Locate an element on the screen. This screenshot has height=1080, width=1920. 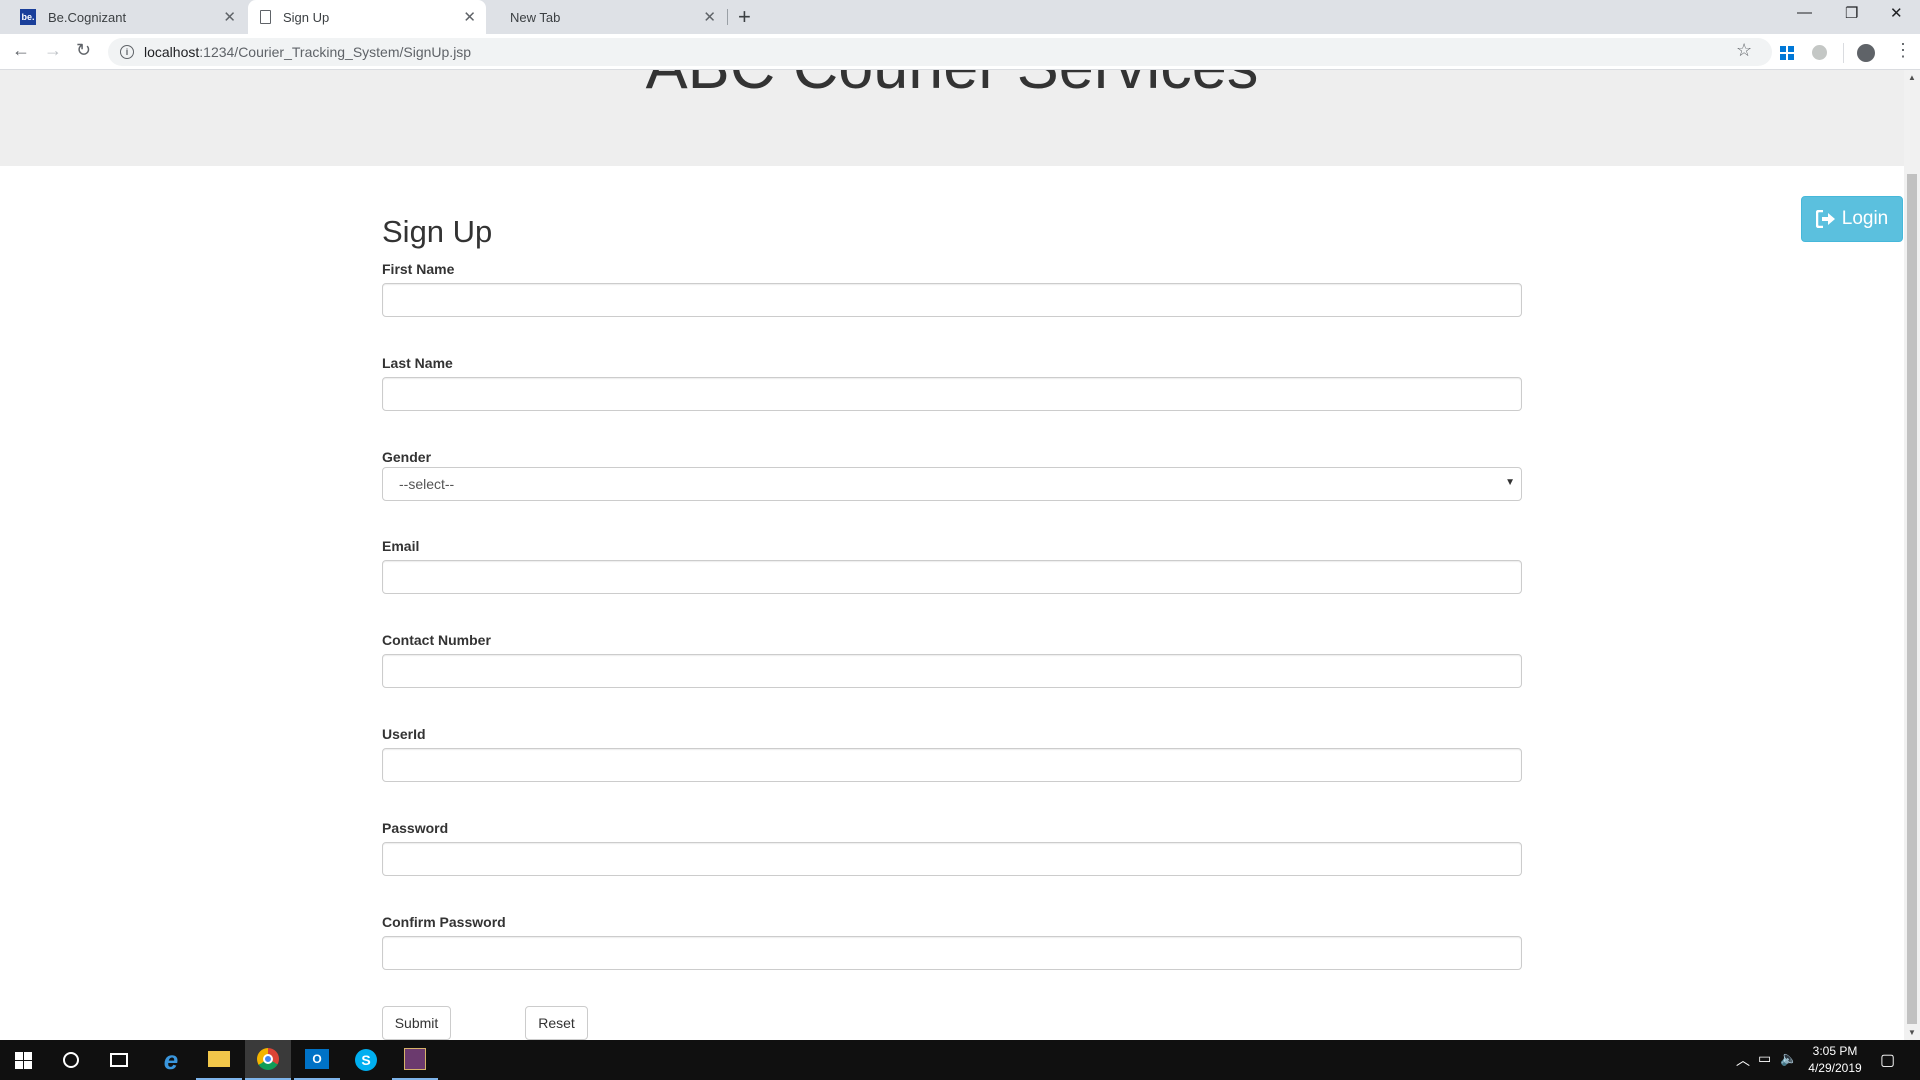
tab-sign-up: Sign Up ✕ is located at coordinates (367, 17).